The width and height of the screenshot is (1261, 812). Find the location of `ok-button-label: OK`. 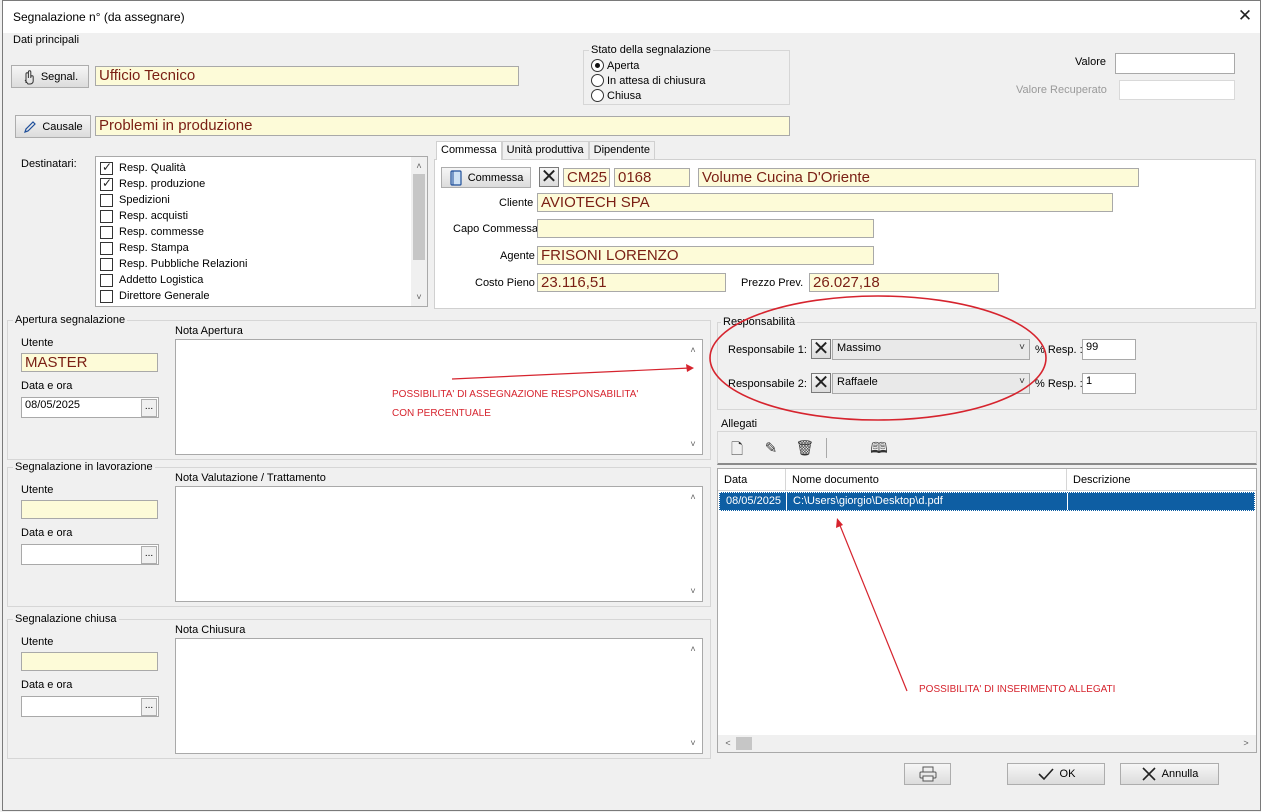

ok-button-label: OK is located at coordinates (1067, 774).